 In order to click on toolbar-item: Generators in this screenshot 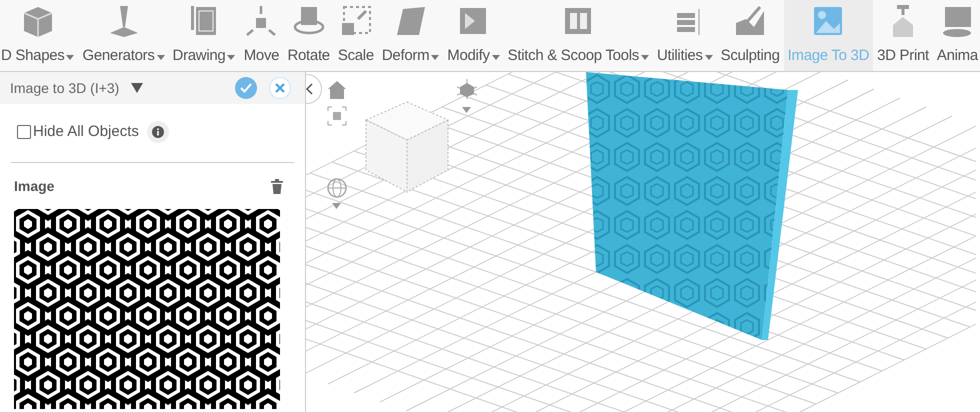, I will do `click(123, 35)`.